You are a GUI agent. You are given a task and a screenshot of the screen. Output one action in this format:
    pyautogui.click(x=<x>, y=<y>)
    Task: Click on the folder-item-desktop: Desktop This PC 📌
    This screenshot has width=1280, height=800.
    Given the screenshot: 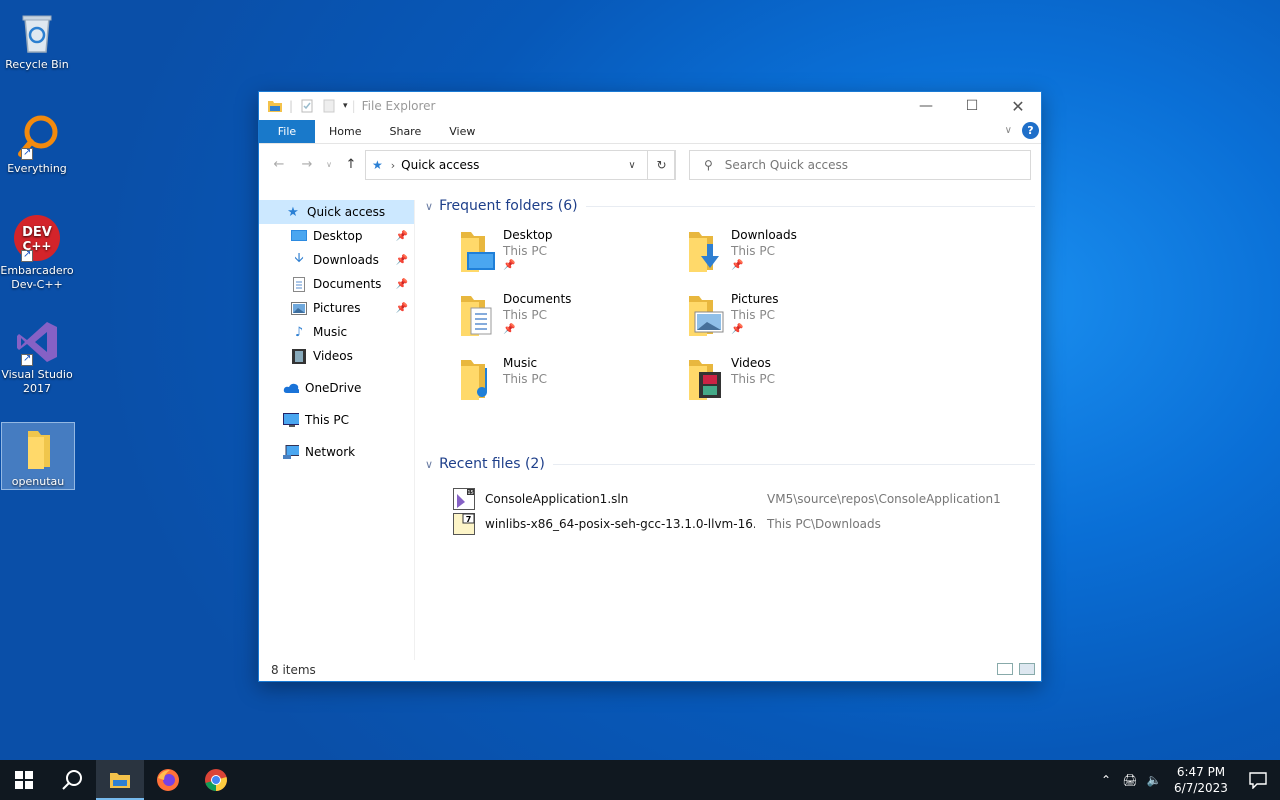 What is the action you would take?
    pyautogui.click(x=567, y=254)
    